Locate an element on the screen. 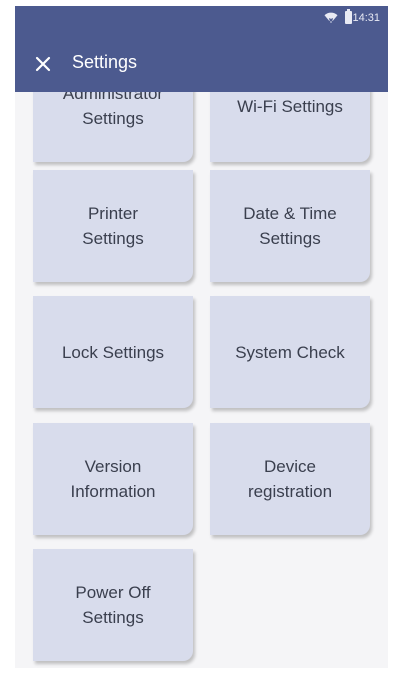  tile-lock-settings: Lock Settings is located at coordinates (113, 352).